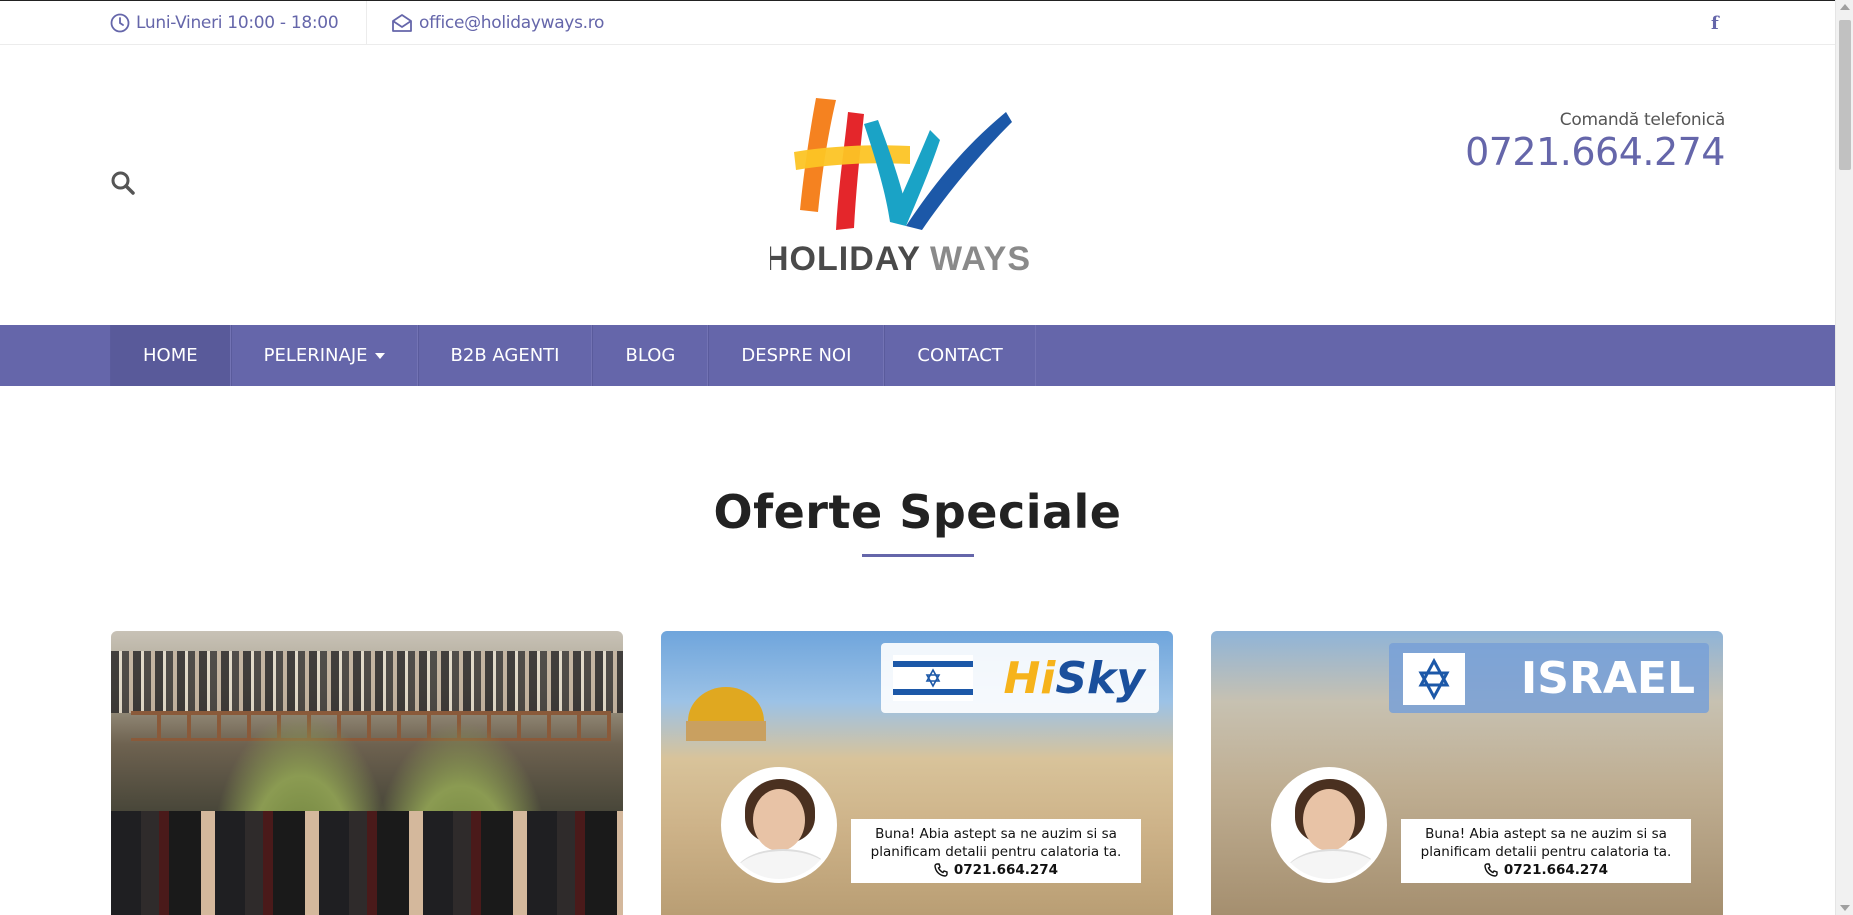 The height and width of the screenshot is (915, 1853). I want to click on scrollbar-thumb, so click(1845, 95).